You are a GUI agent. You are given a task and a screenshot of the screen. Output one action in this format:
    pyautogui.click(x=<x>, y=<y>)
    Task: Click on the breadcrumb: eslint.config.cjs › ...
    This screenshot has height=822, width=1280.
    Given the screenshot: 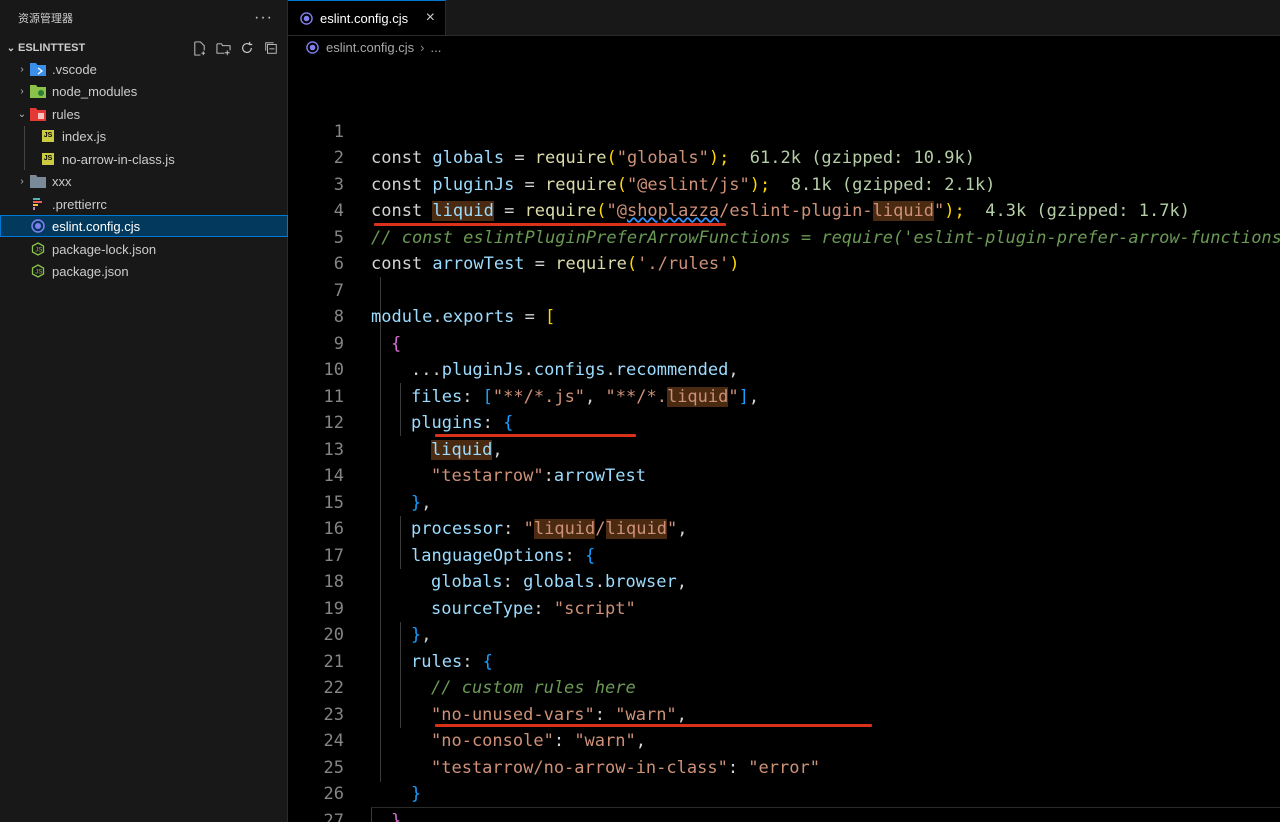 What is the action you would take?
    pyautogui.click(x=784, y=47)
    